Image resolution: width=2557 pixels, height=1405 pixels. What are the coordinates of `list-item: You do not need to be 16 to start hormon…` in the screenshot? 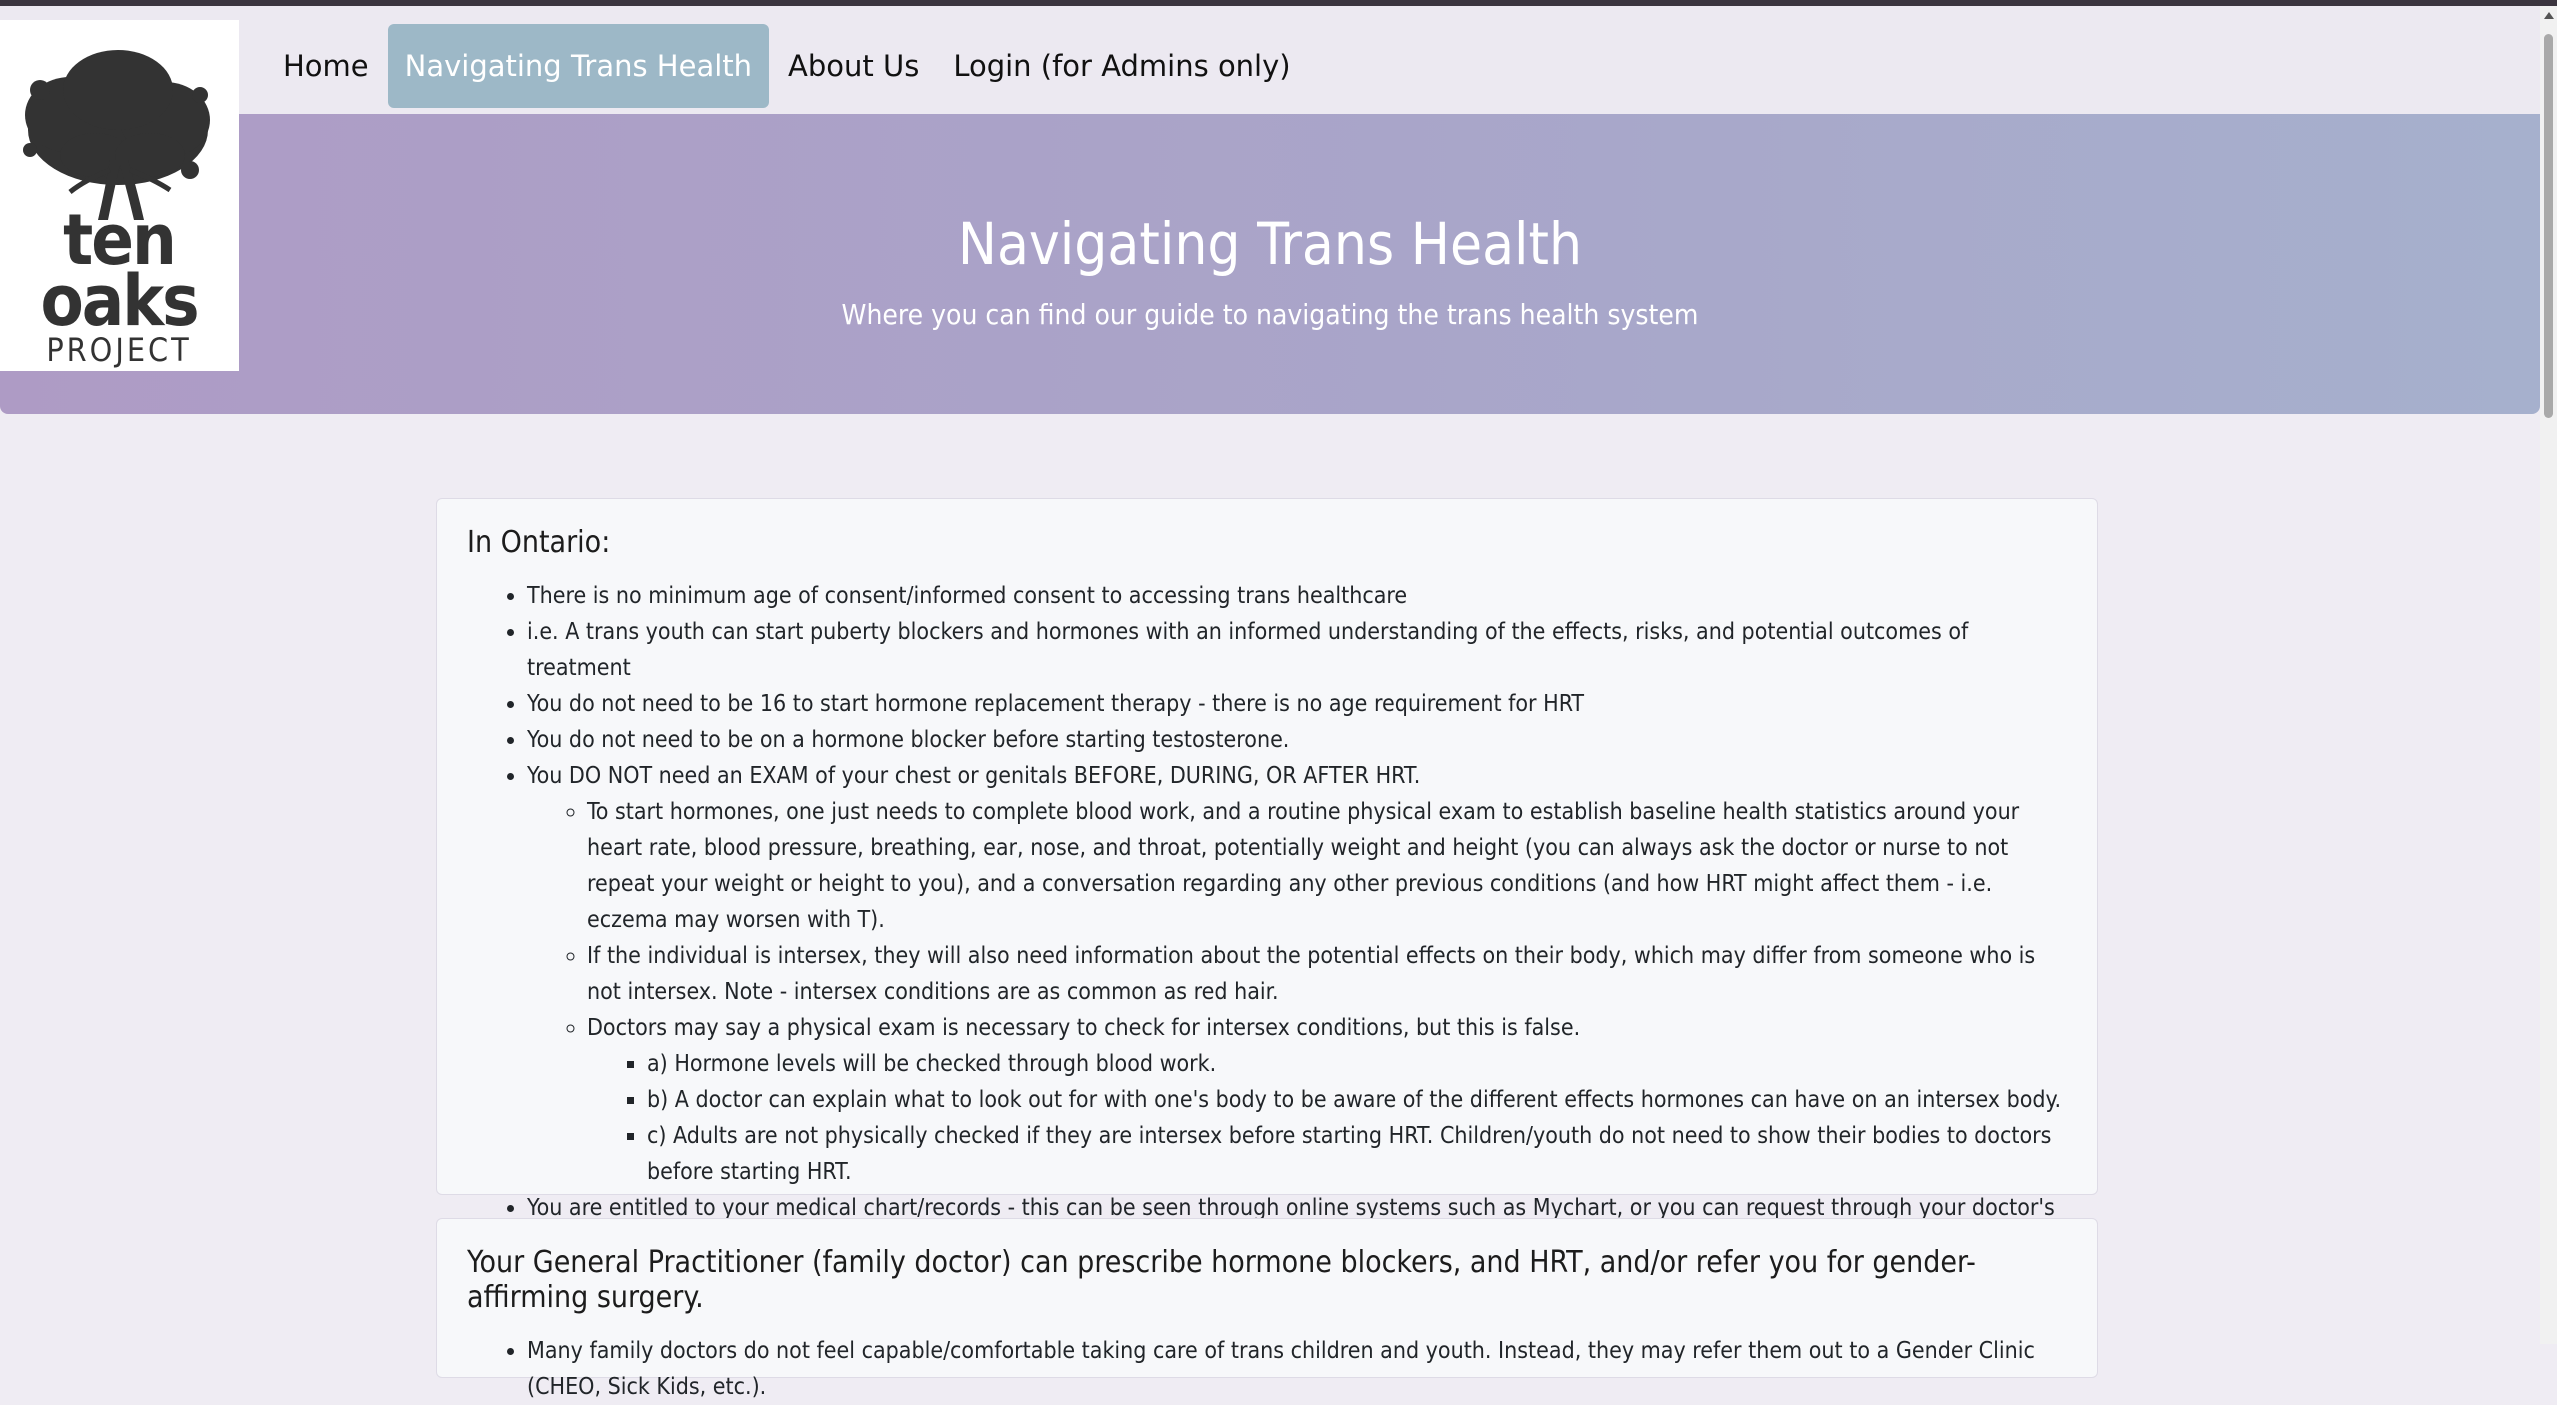 It's located at (1297, 704).